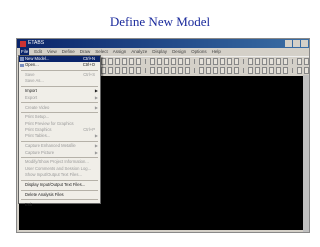 The image size is (320, 247). Describe the element at coordinates (160, 21) in the screenshot. I see `slide-title: Define New Model` at that location.